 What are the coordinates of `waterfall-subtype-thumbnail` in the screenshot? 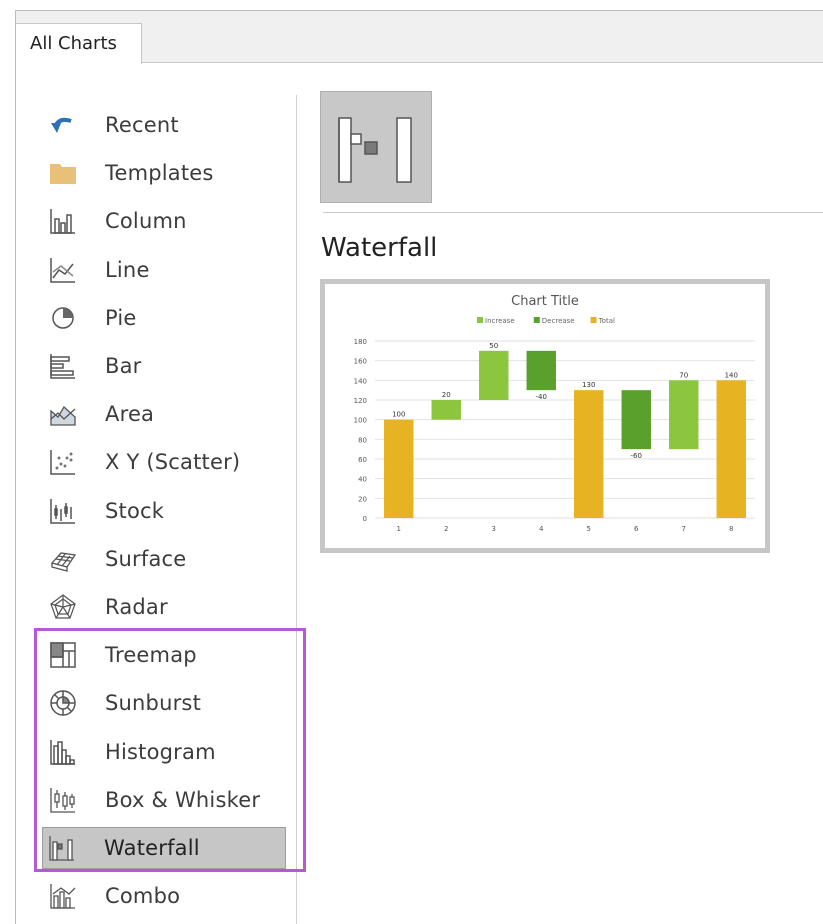 It's located at (376, 147).